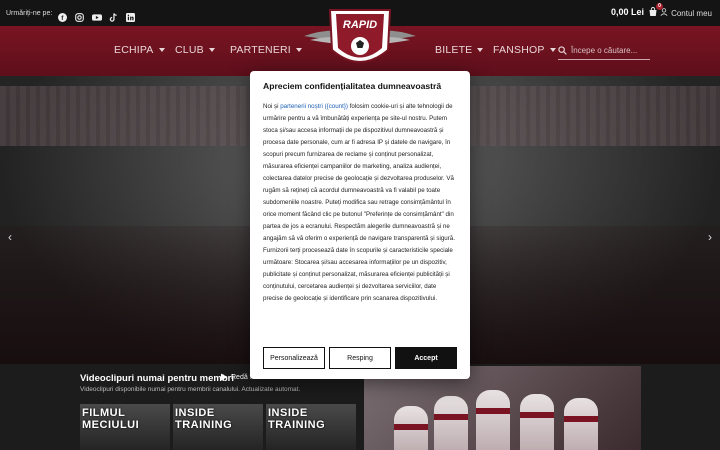  I want to click on partners-link: partenerii noștri ({count}), so click(314, 106).